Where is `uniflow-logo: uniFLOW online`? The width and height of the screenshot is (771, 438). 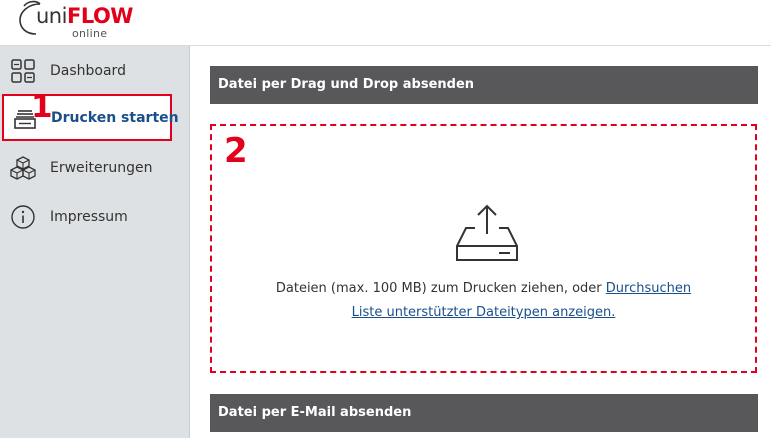
uniflow-logo: uniFLOW online is located at coordinates (73, 22).